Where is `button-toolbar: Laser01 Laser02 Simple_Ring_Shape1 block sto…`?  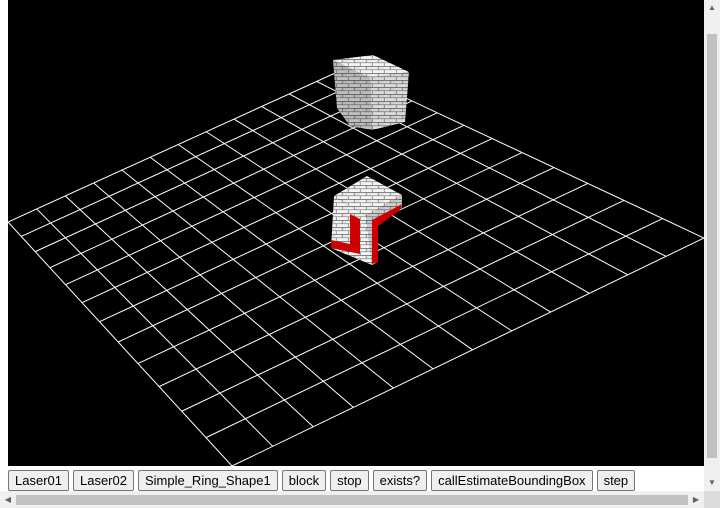
button-toolbar: Laser01 Laser02 Simple_Ring_Shape1 block sto… is located at coordinates (322, 481).